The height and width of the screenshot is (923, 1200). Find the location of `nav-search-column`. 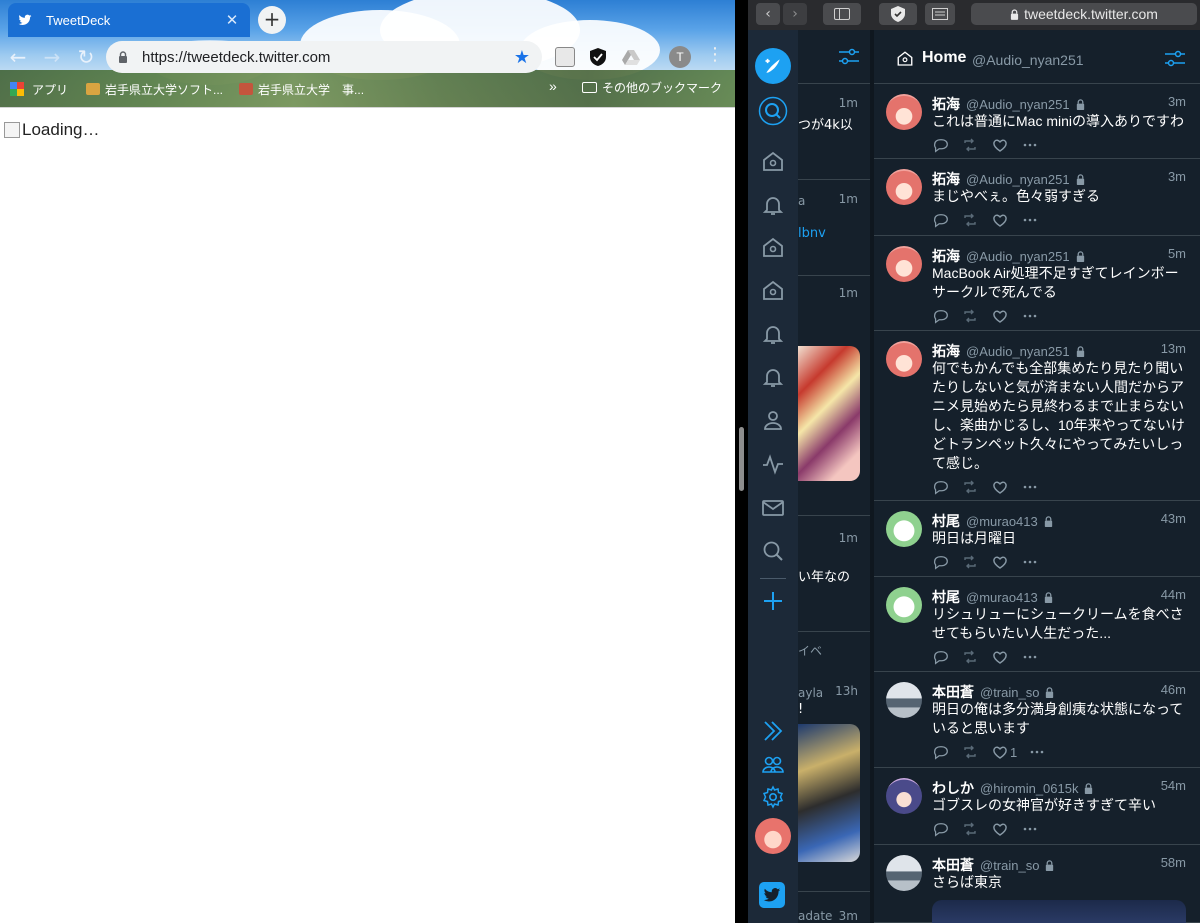

nav-search-column is located at coordinates (773, 111).